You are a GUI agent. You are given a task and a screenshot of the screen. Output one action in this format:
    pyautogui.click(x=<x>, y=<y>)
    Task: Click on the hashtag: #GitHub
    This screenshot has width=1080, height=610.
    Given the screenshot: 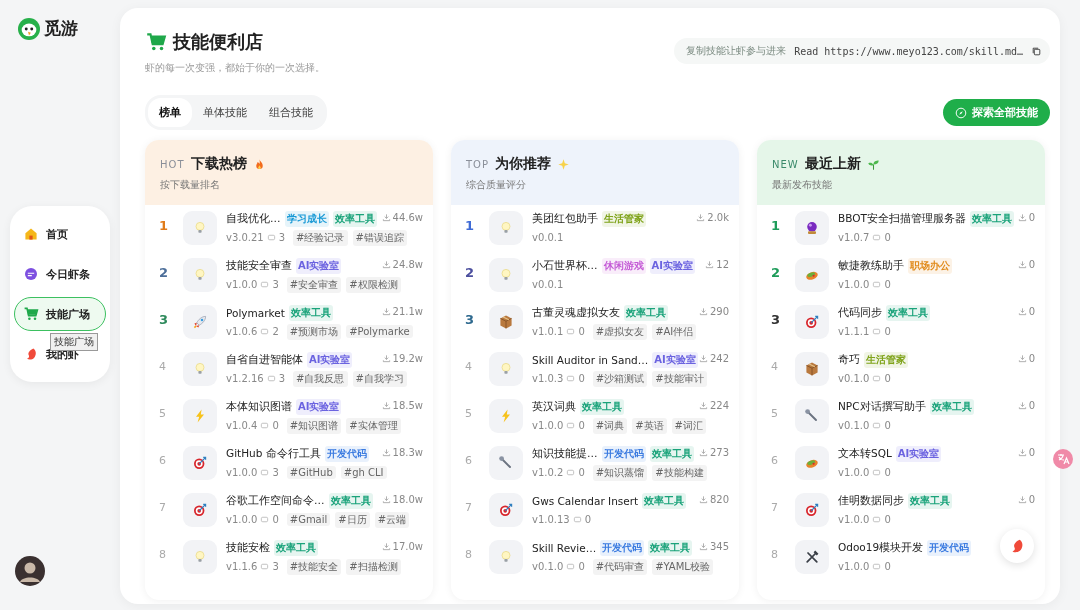 What is the action you would take?
    pyautogui.click(x=311, y=472)
    